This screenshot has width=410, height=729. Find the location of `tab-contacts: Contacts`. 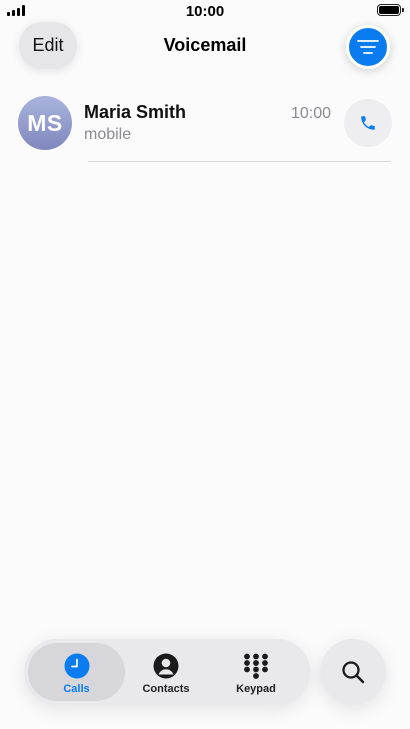

tab-contacts: Contacts is located at coordinates (166, 672).